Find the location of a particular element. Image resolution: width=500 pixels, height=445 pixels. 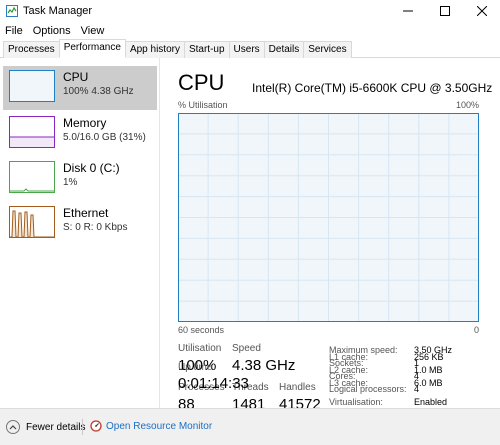

spec-label: L1 cache: is located at coordinates (349, 357).